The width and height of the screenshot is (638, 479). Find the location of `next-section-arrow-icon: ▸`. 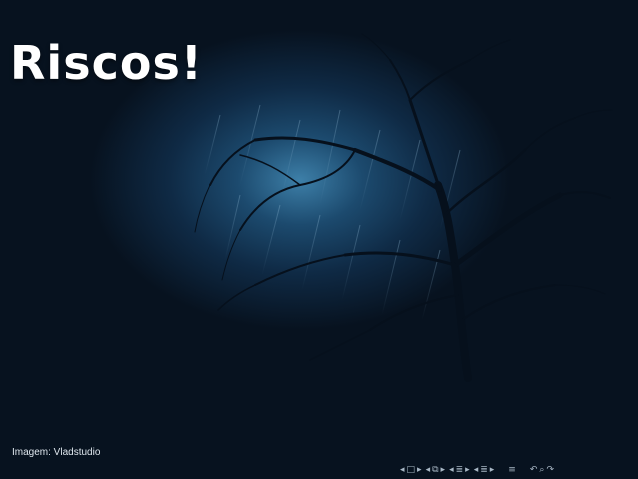

next-section-arrow-icon: ▸ is located at coordinates (467, 470).